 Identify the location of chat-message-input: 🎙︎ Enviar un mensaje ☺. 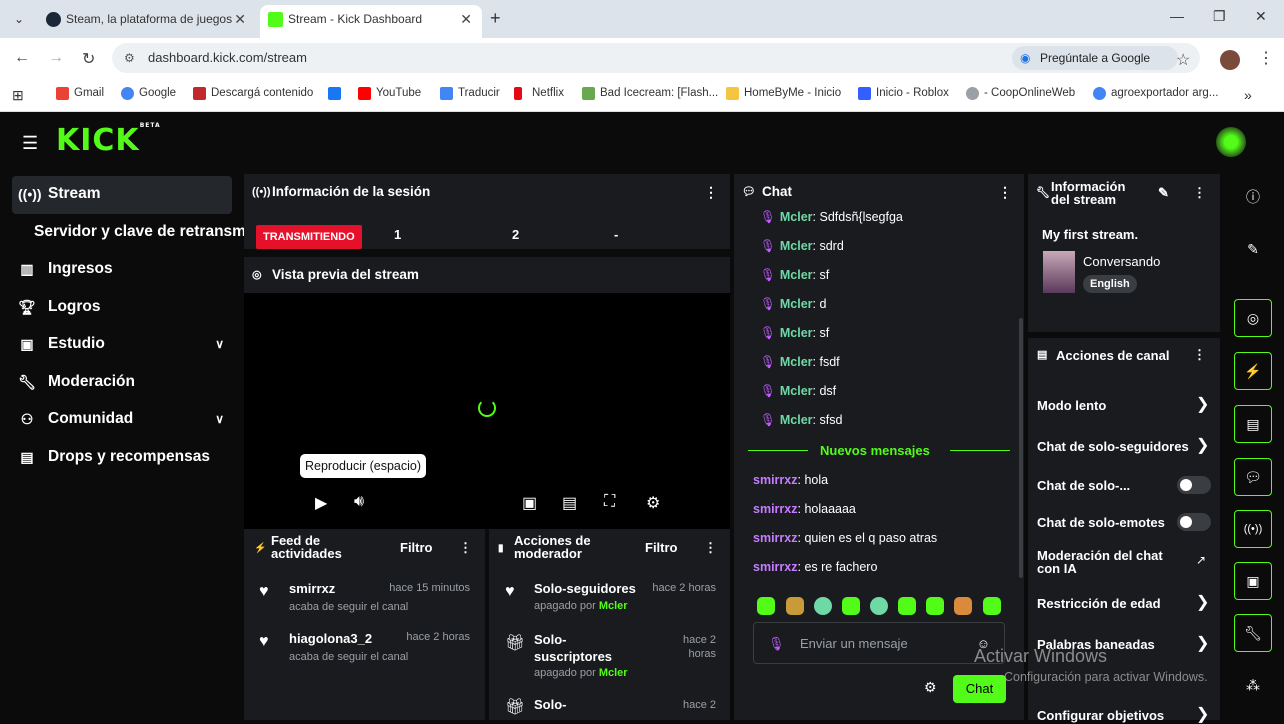
(879, 643).